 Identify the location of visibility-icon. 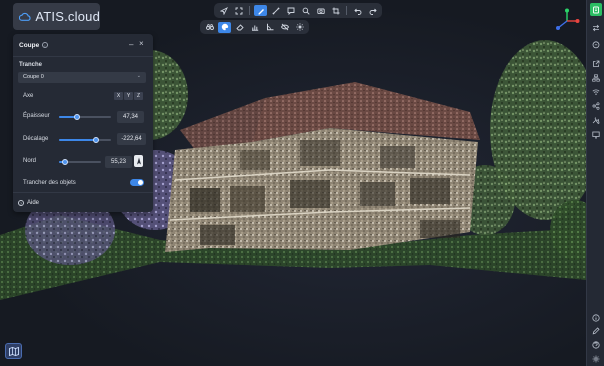
(284, 27).